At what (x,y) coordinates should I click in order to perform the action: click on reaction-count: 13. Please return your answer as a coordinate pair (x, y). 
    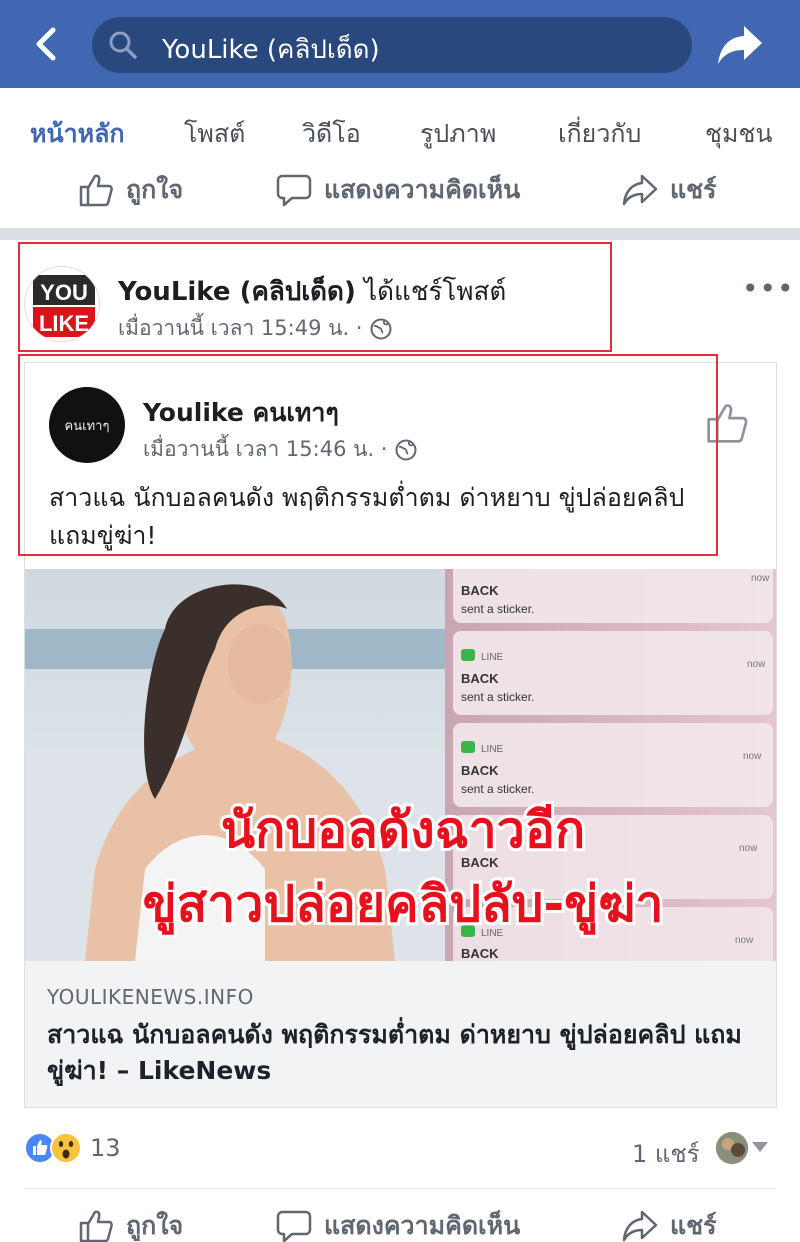
    Looking at the image, I should click on (105, 1148).